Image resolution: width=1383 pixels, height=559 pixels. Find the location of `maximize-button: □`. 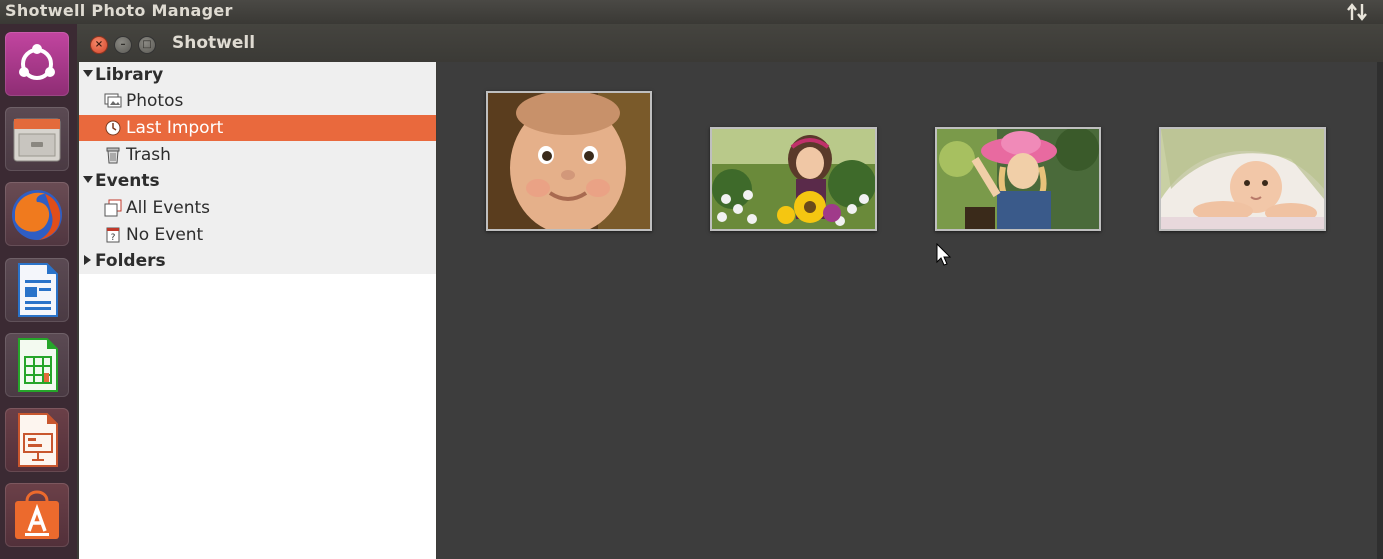

maximize-button: □ is located at coordinates (147, 45).